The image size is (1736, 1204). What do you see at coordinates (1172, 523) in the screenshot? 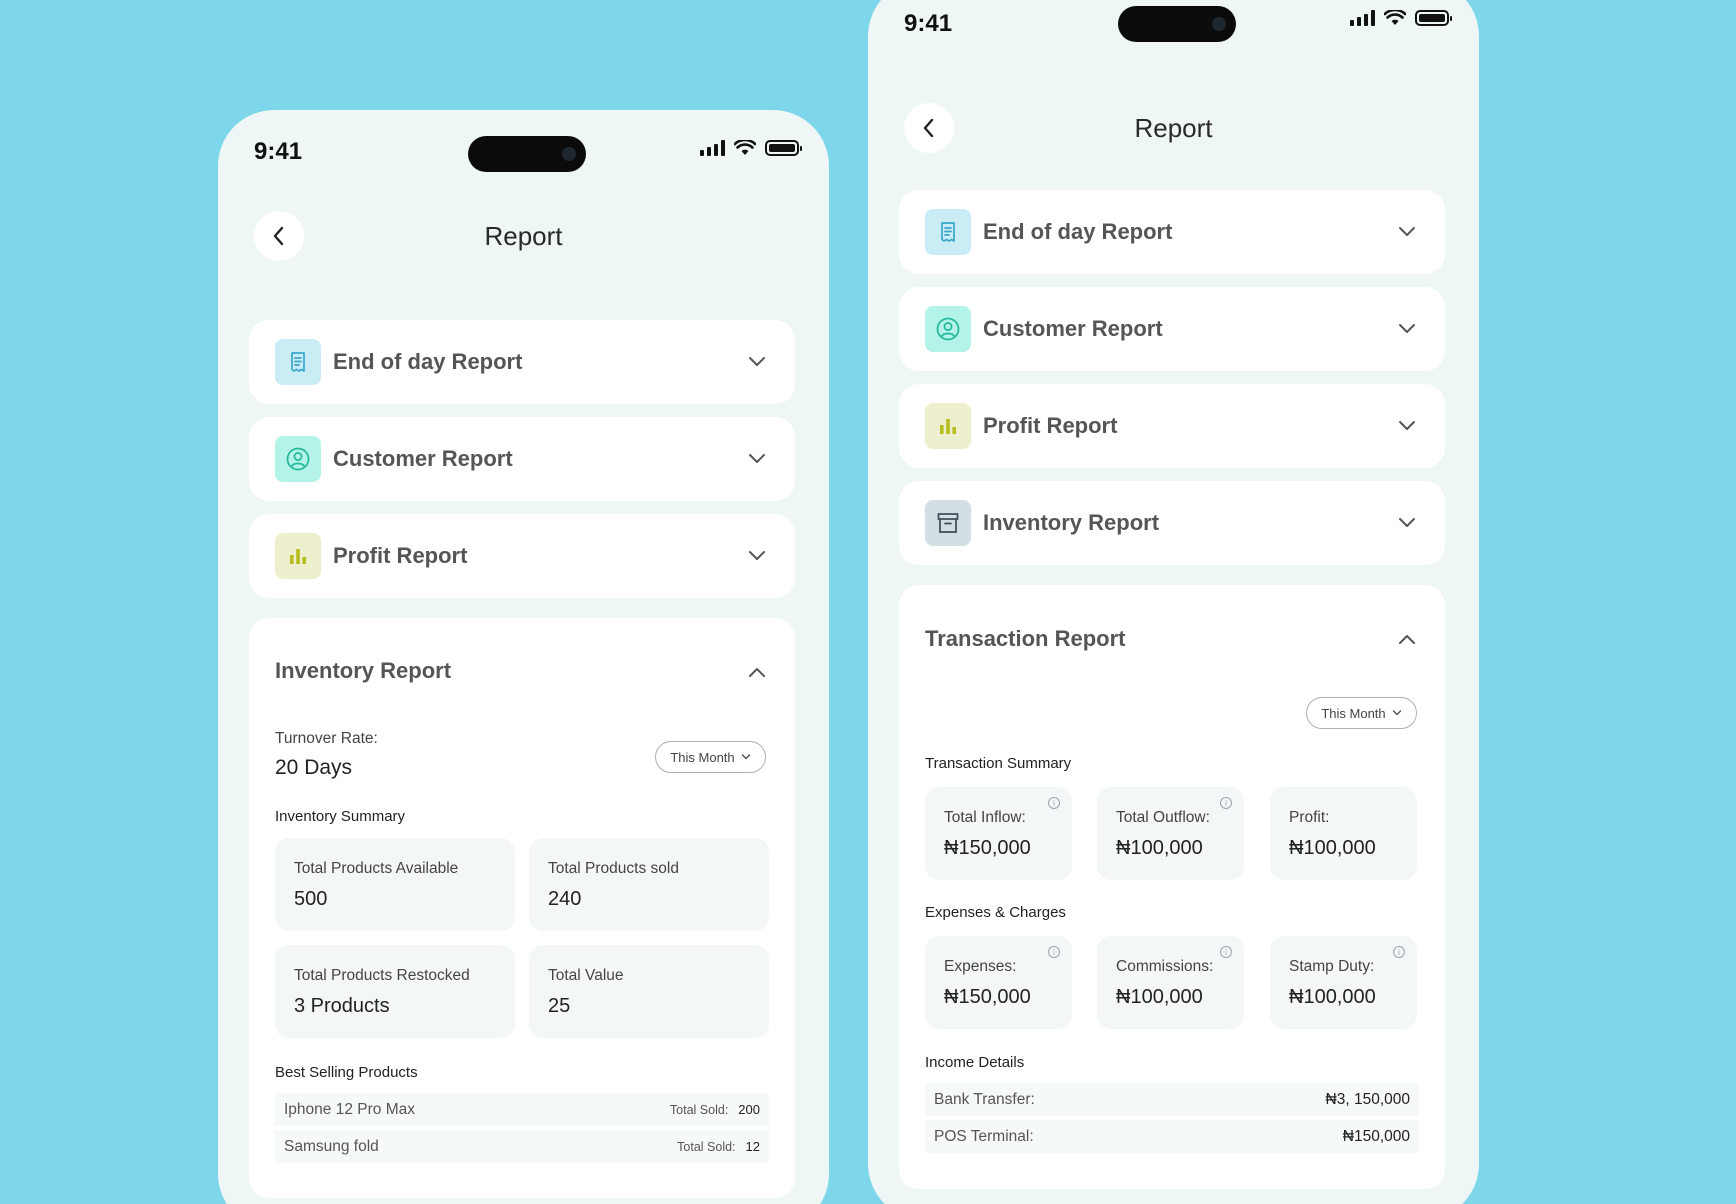
I see `inventory-report-row: Inventory Report` at bounding box center [1172, 523].